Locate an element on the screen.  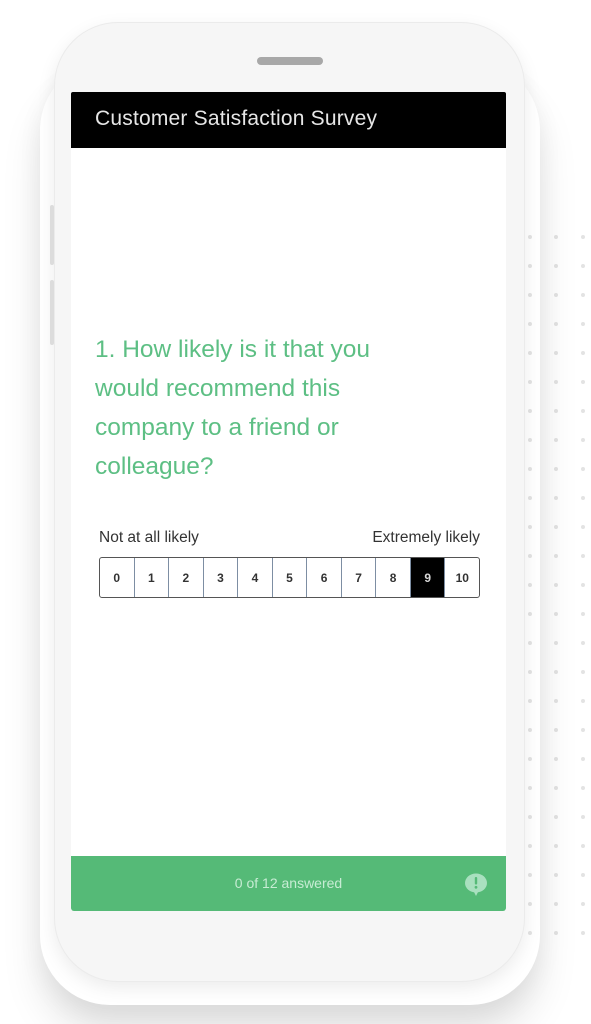
scale-option-6: 6 is located at coordinates (324, 577).